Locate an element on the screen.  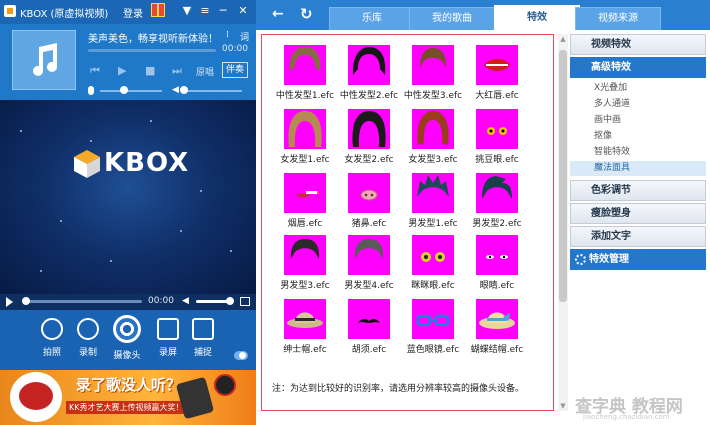
effect-item: 烟唇.efc is located at coordinates (305, 203).